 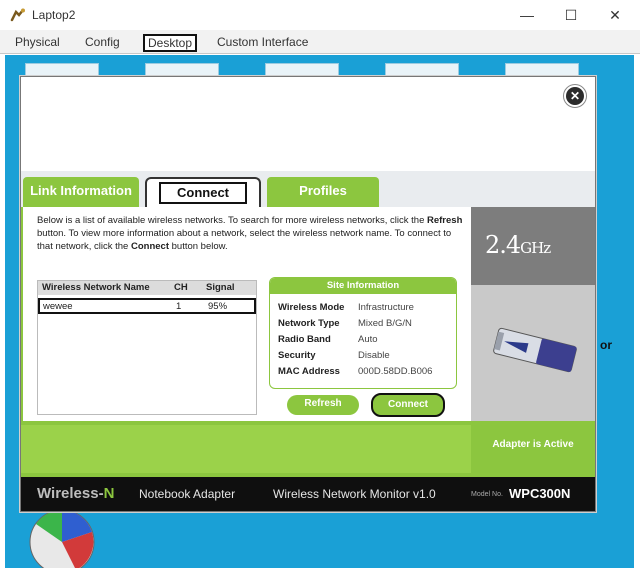 I want to click on app-icon, so click(x=17, y=15).